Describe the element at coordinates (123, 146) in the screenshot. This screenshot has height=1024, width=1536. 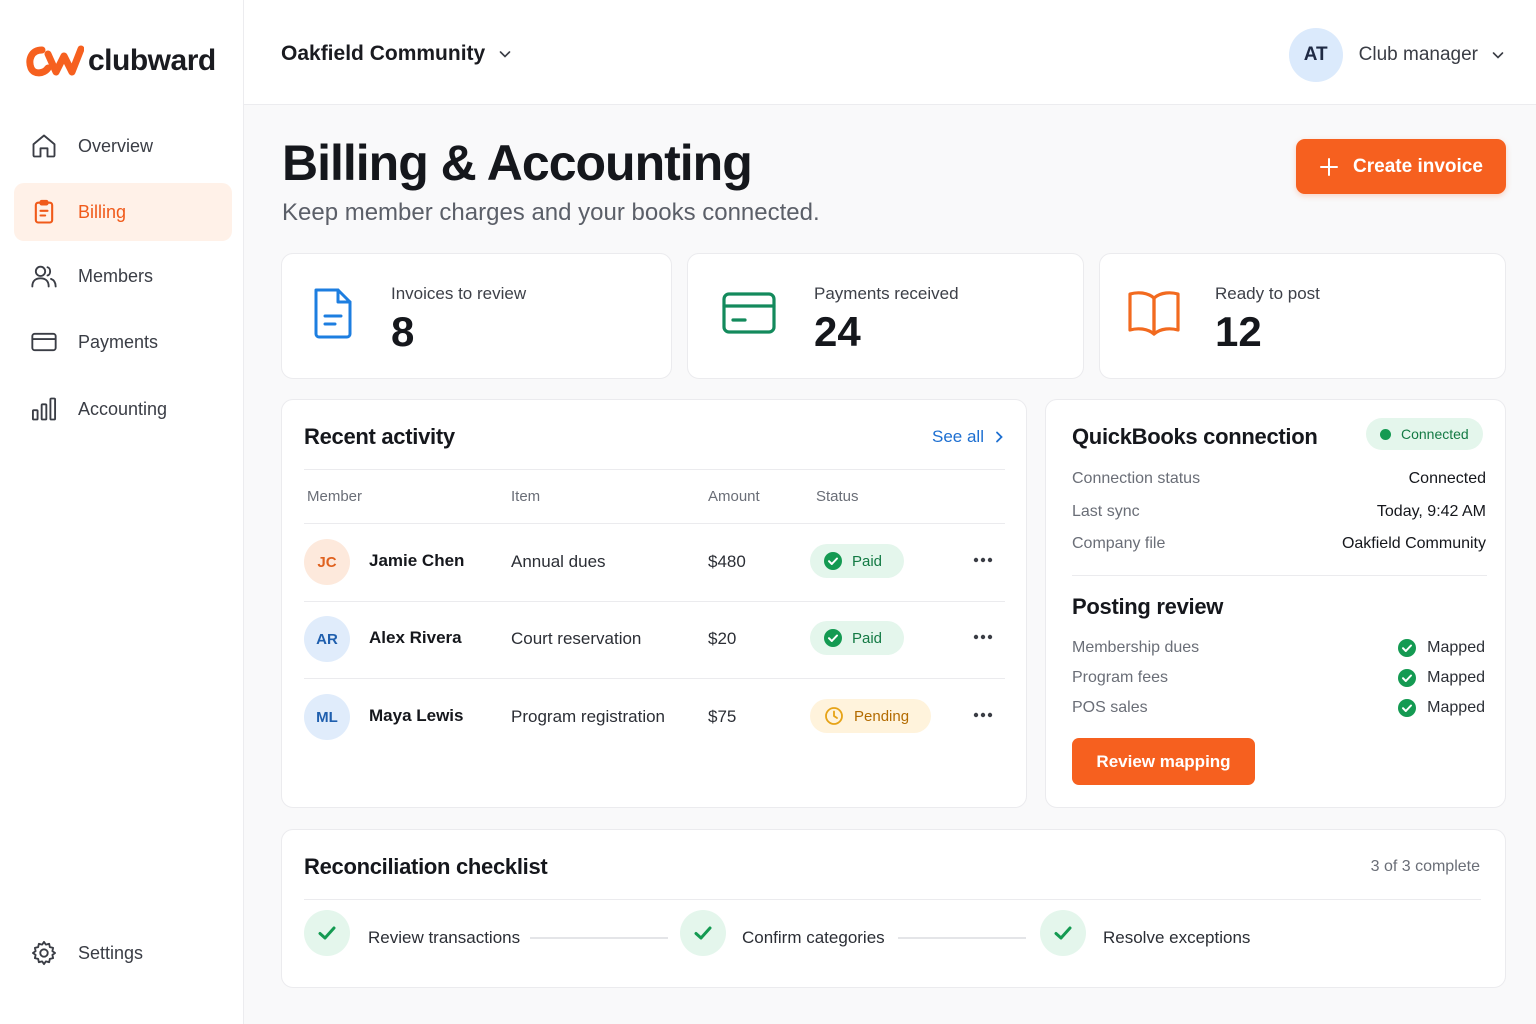
I see `sidebar-item-overview: Overview` at that location.